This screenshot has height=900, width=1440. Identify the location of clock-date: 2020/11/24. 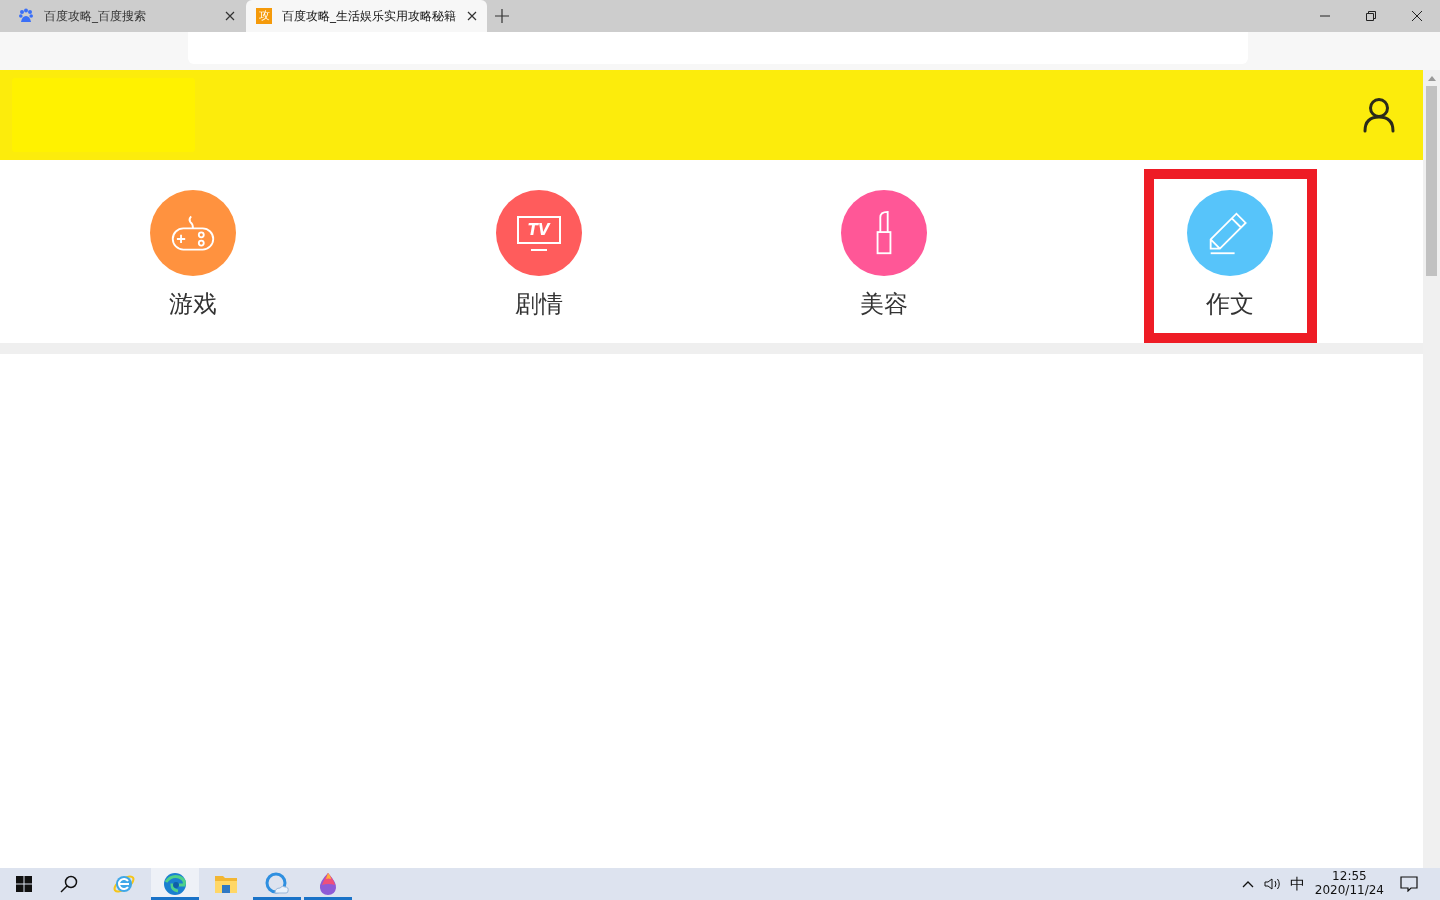
(1349, 890).